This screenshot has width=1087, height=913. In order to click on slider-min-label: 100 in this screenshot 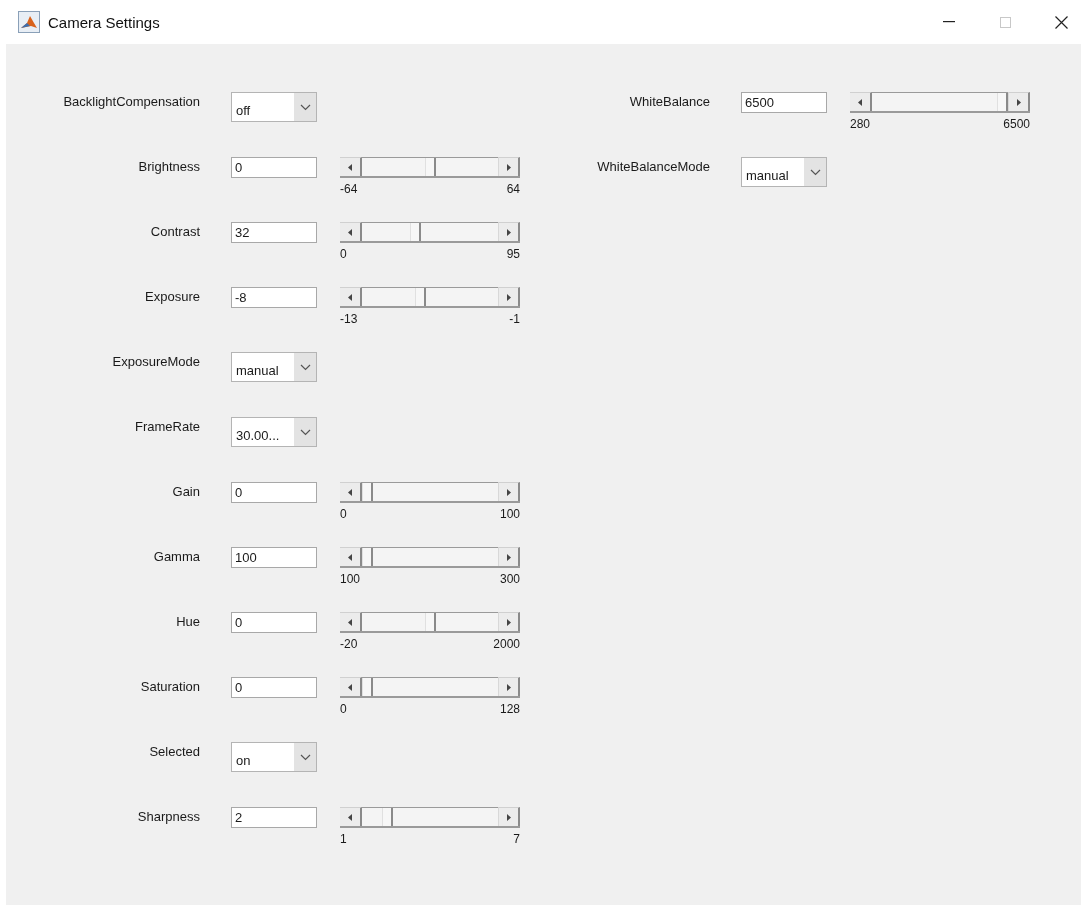, I will do `click(350, 579)`.